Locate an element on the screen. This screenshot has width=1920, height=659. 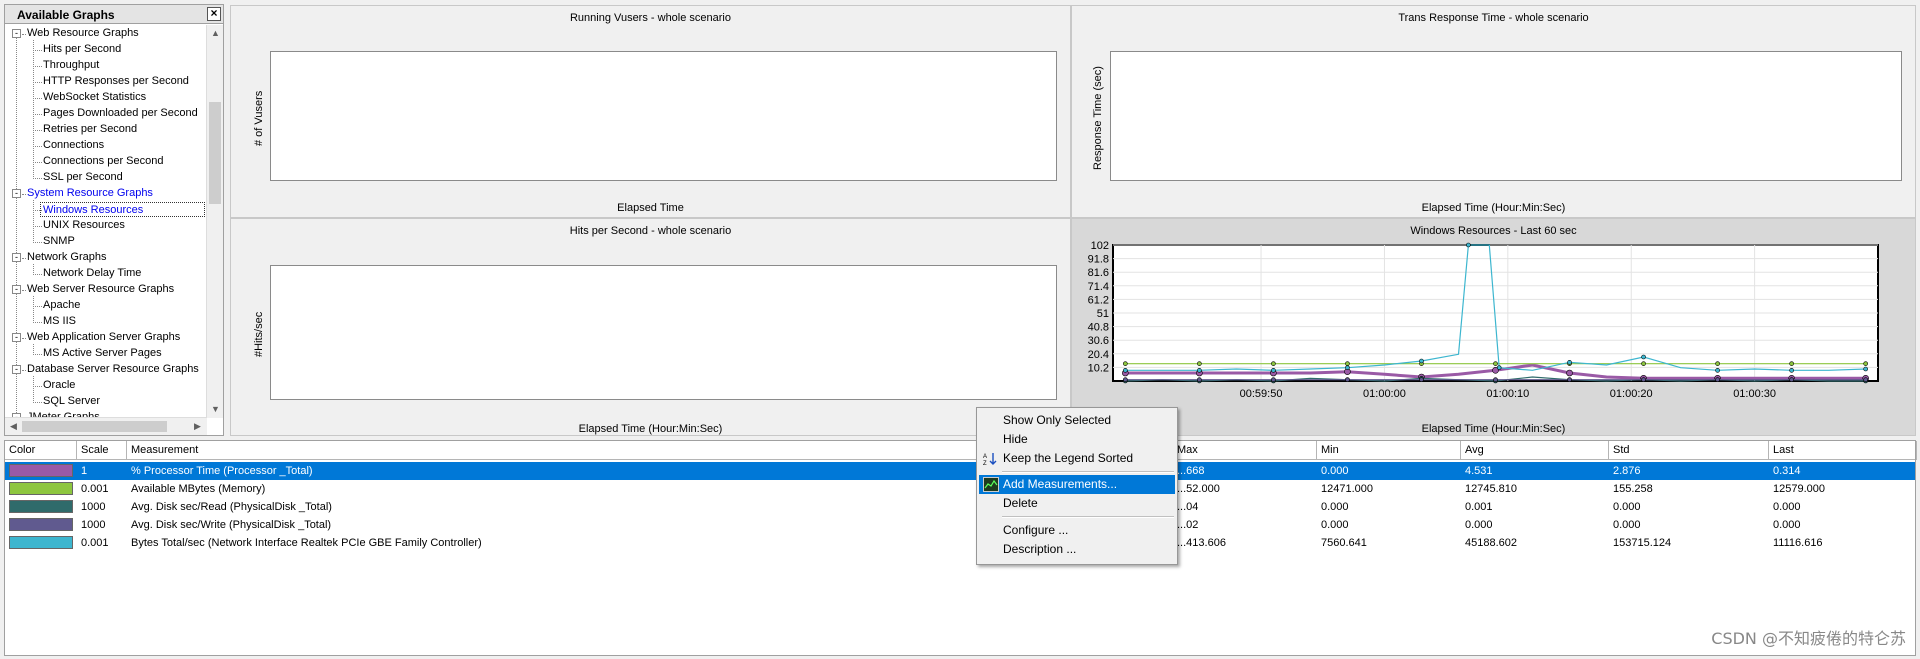
legend-cell-last: 0.000 is located at coordinates (1787, 507).